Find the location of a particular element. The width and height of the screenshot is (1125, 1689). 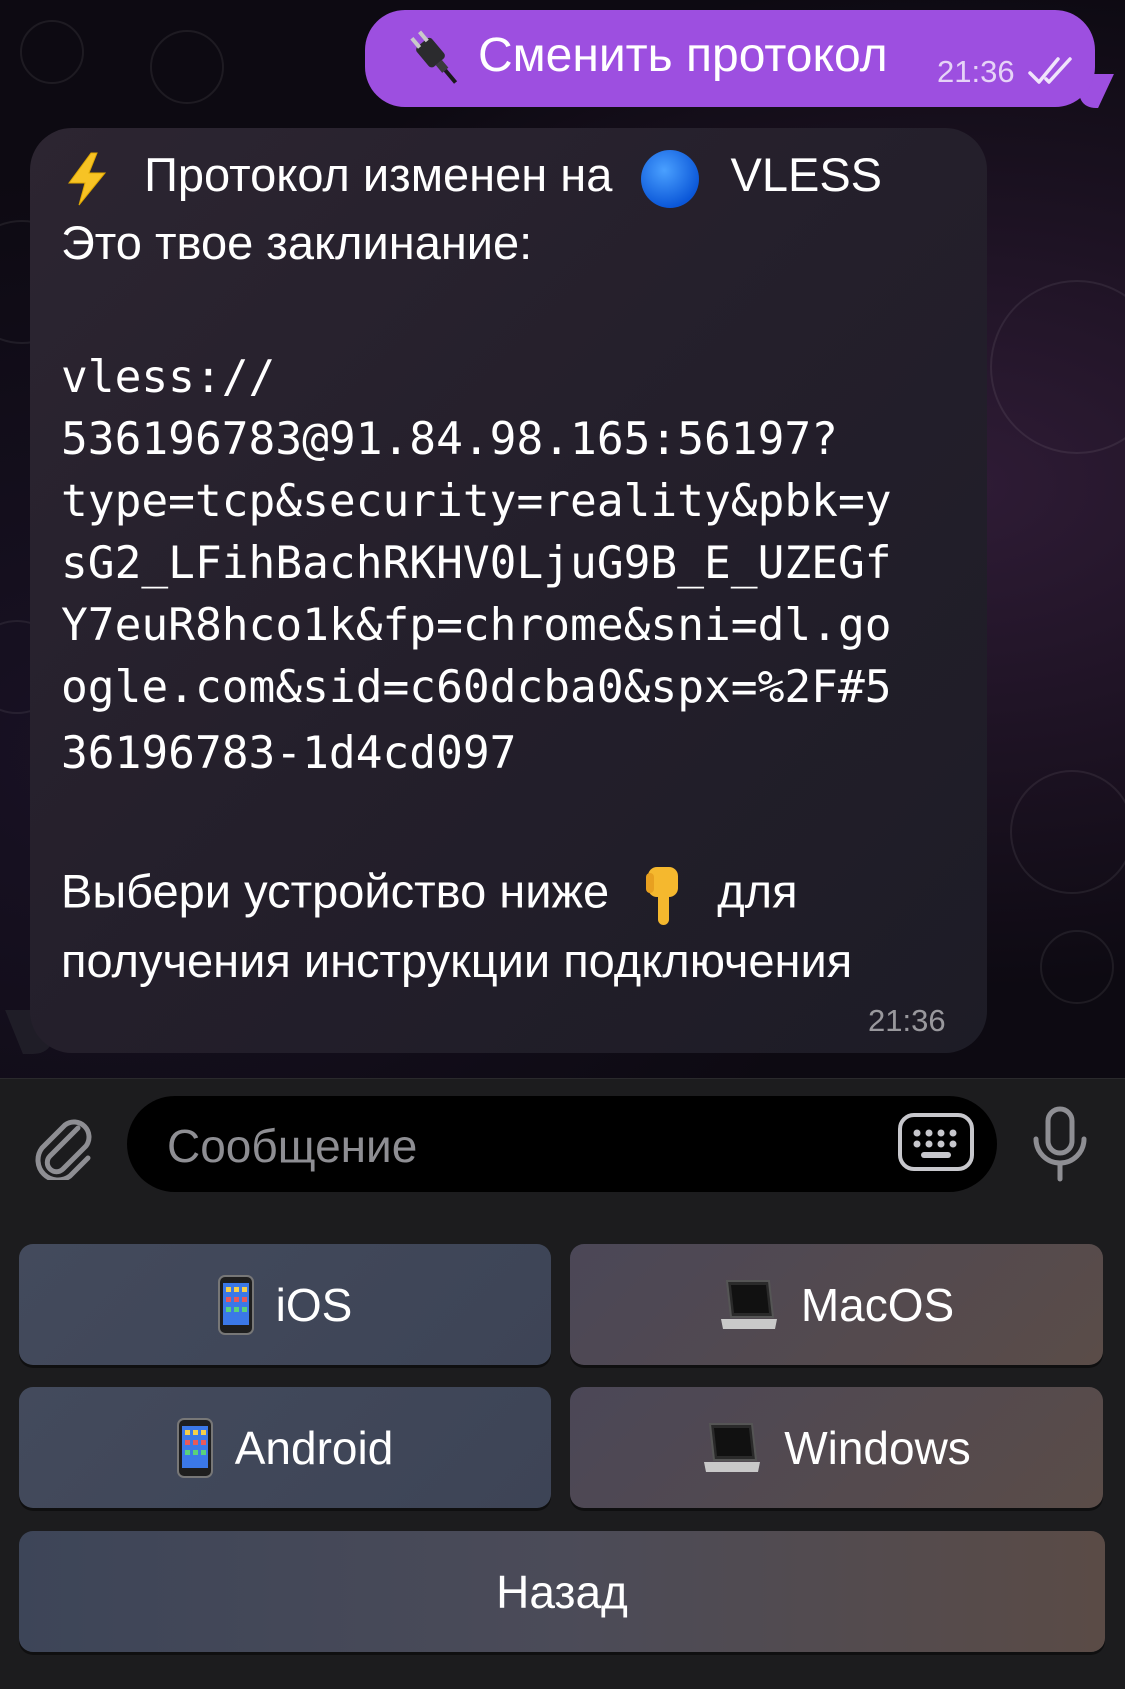

ios-button-label: iOS is located at coordinates (314, 1304).